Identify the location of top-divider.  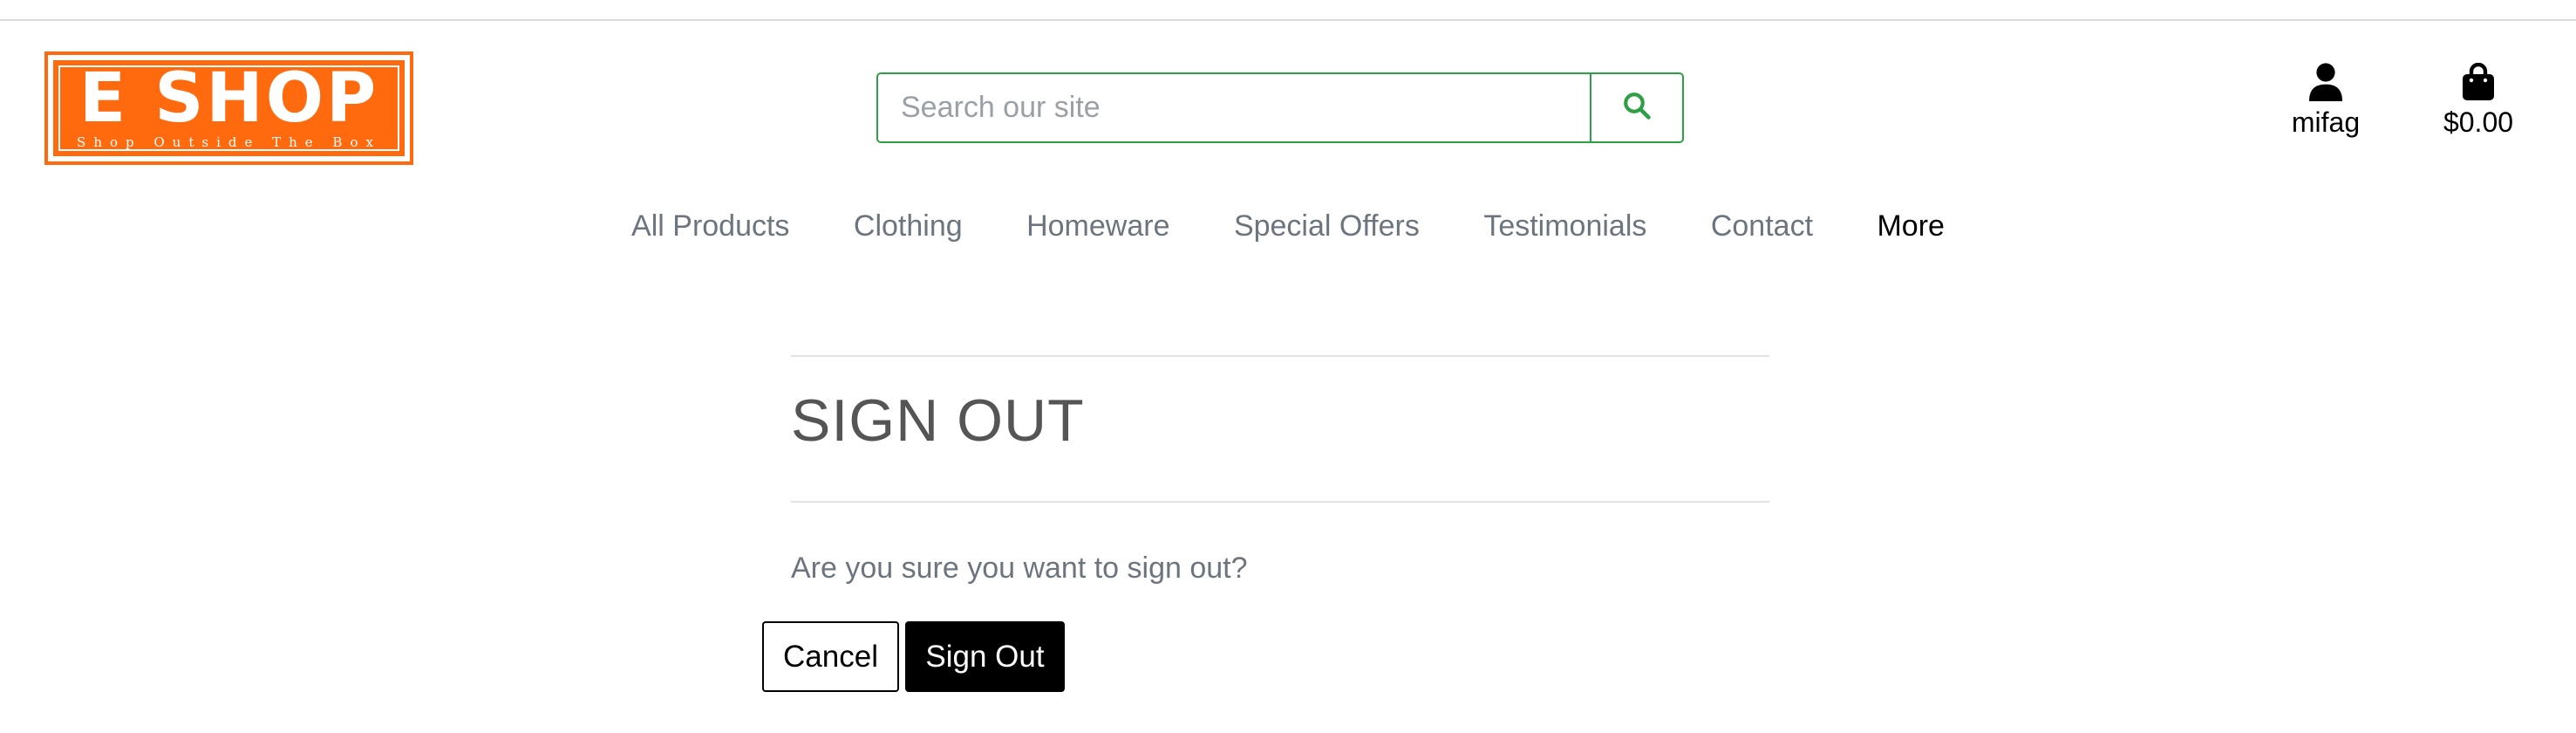
(1288, 10).